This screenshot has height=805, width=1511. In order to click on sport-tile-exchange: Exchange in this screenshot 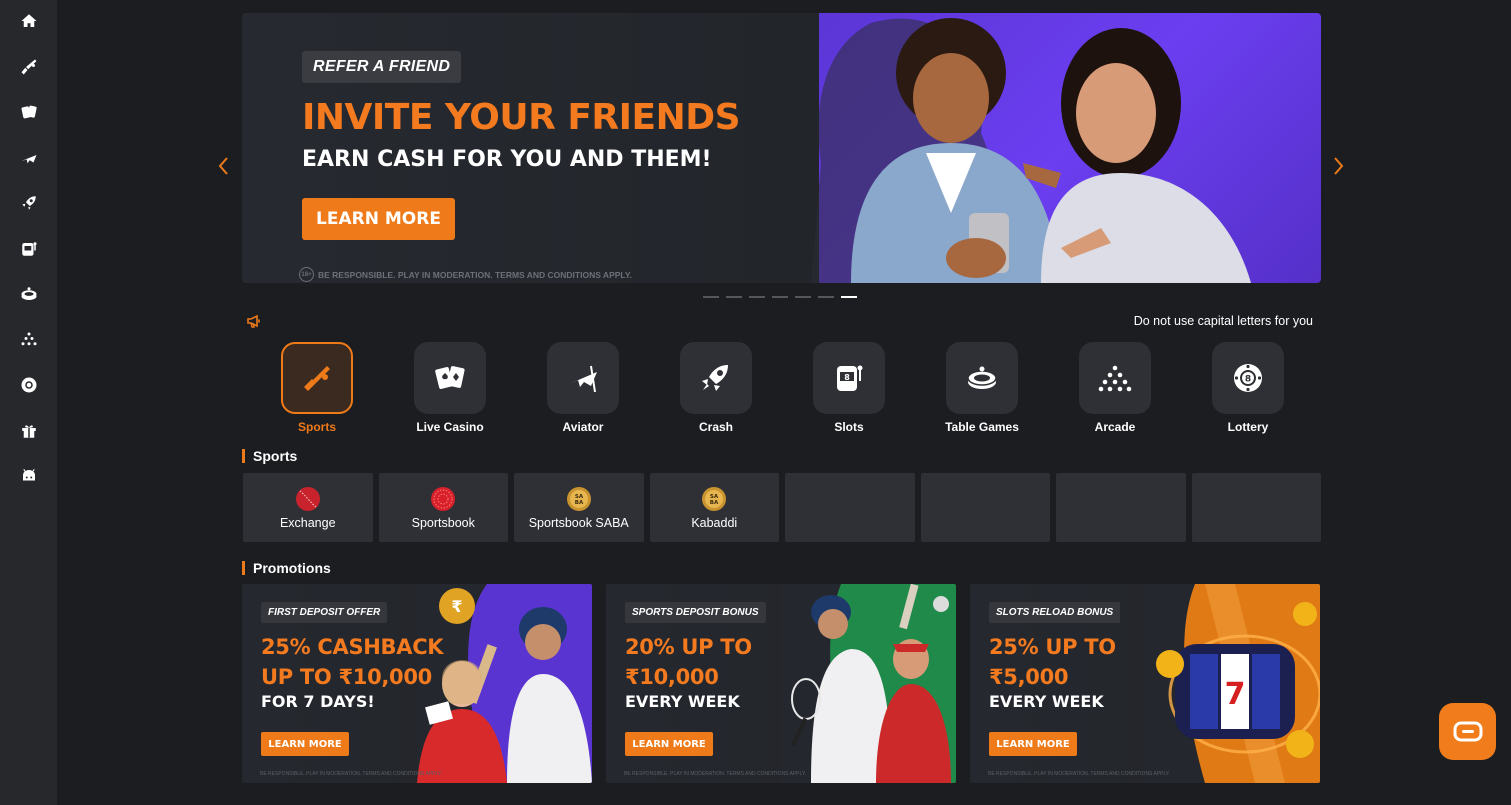, I will do `click(308, 507)`.